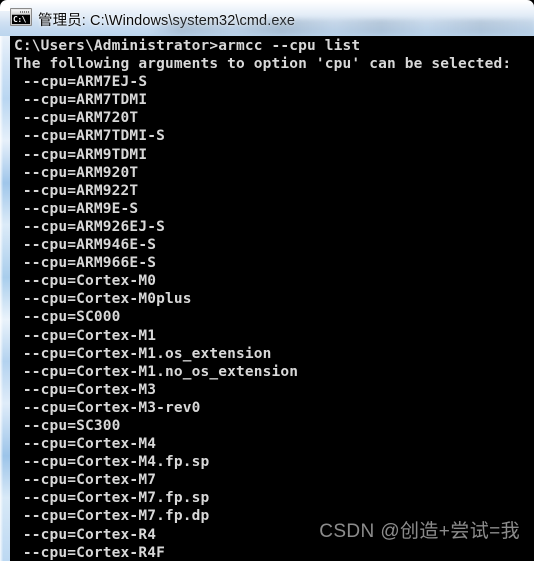 This screenshot has width=534, height=561. I want to click on console-cpu-option-line: --cpu=ARM966E-S, so click(85, 263).